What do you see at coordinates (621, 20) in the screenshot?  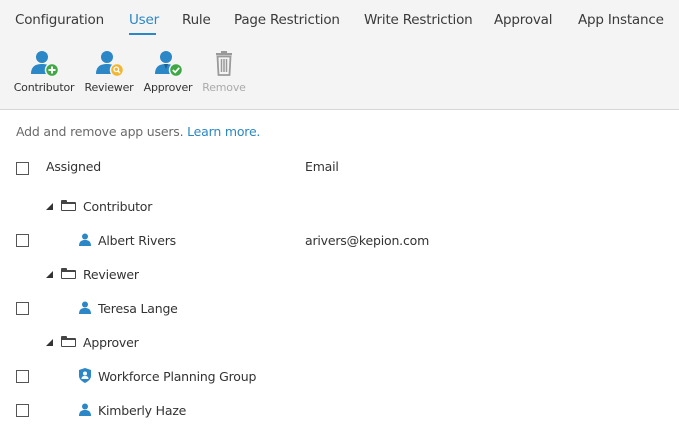 I see `tab-app-instance: App Instance` at bounding box center [621, 20].